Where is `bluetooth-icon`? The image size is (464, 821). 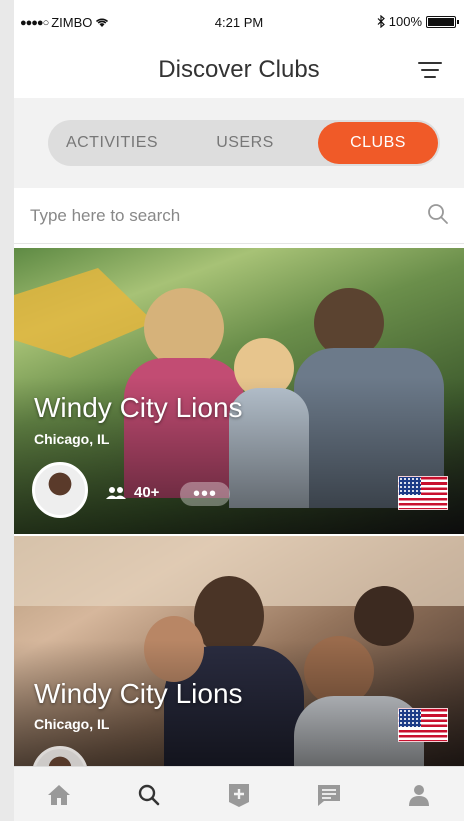
bluetooth-icon is located at coordinates (381, 21).